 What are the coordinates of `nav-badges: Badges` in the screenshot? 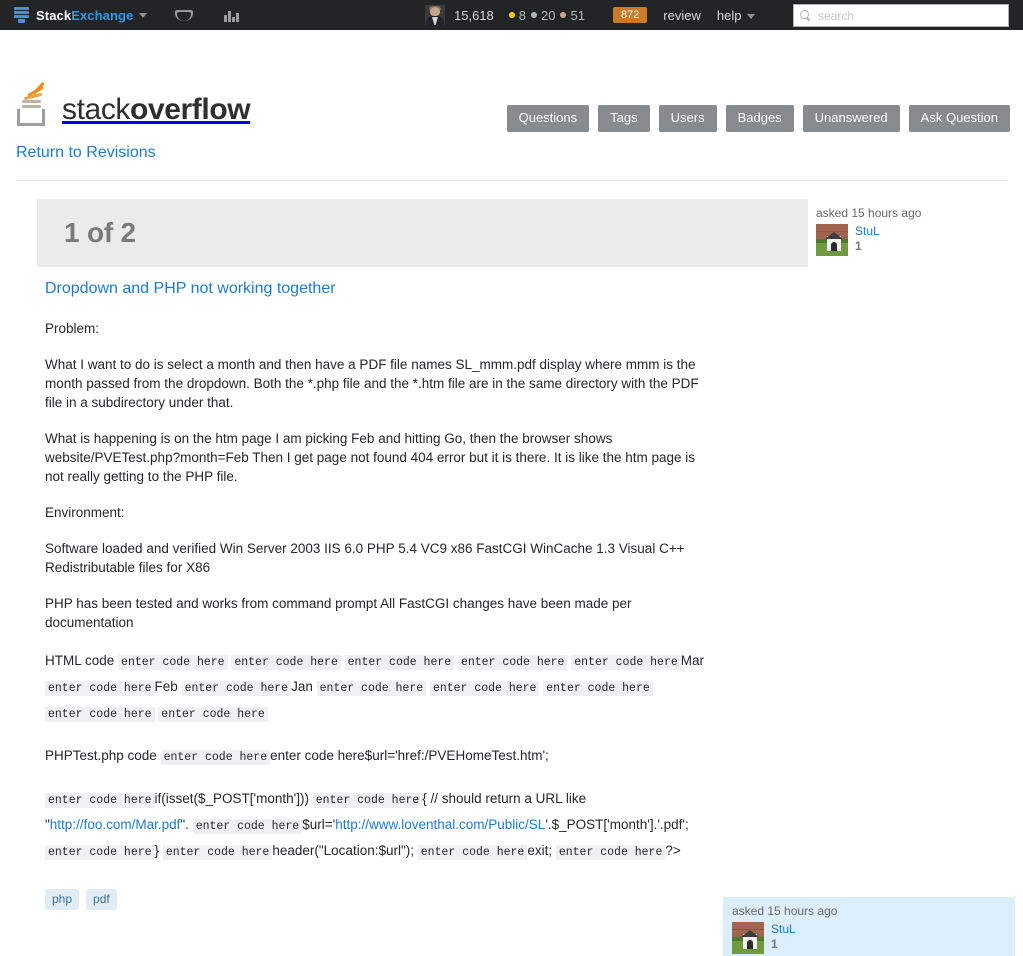 It's located at (759, 118).